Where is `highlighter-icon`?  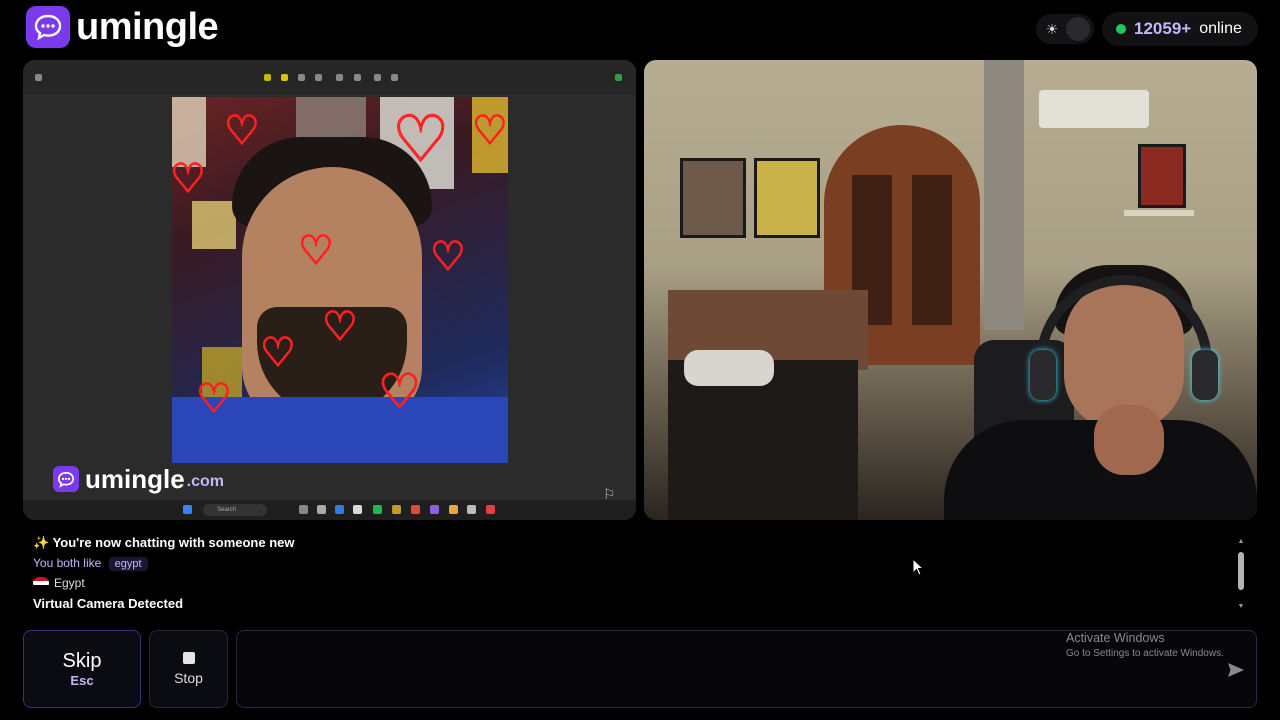 highlighter-icon is located at coordinates (284, 77).